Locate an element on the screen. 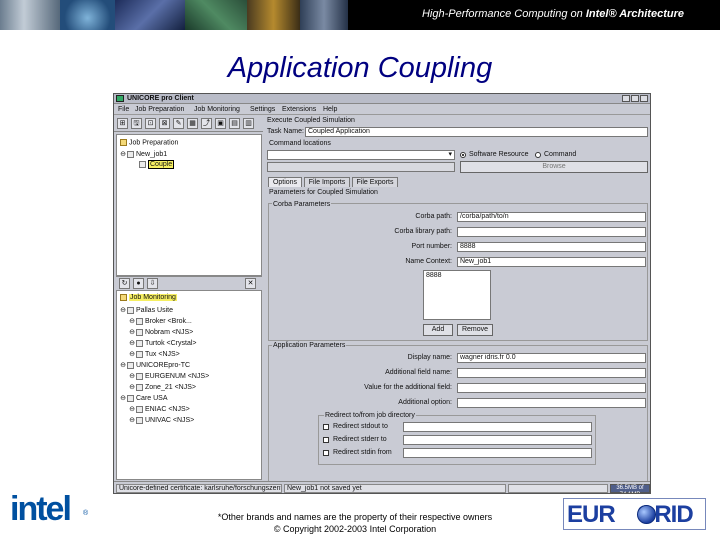  command-path-input is located at coordinates (361, 167).